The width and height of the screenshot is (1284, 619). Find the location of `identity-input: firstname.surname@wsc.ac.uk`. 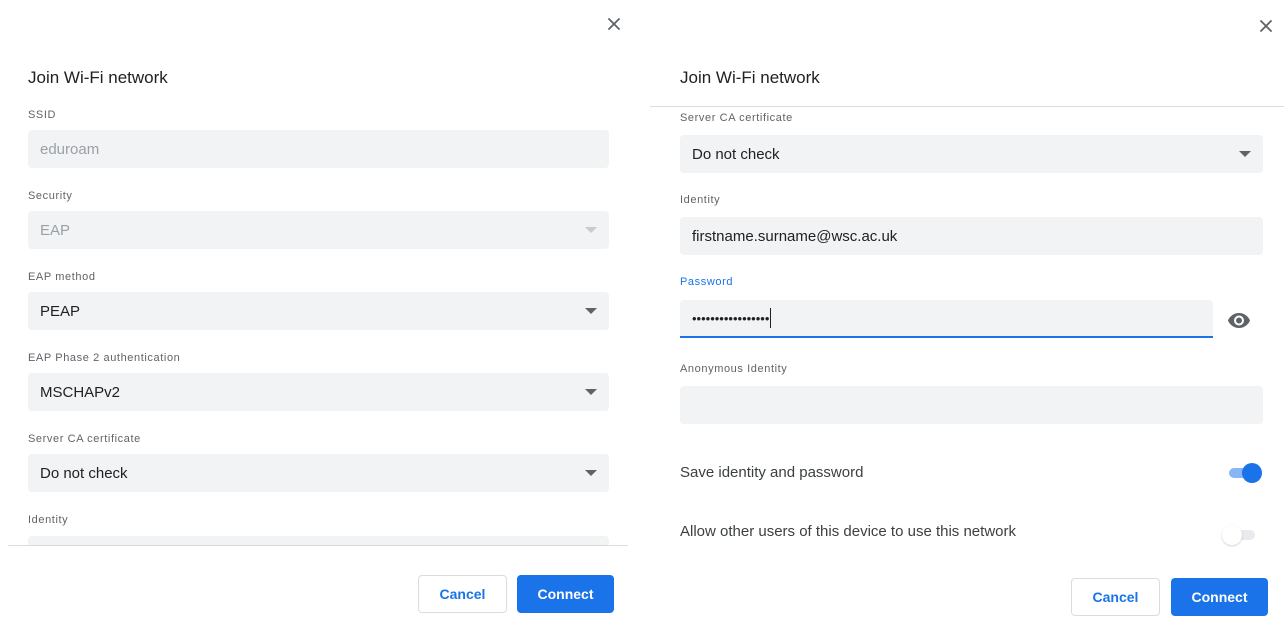

identity-input: firstname.surname@wsc.ac.uk is located at coordinates (971, 236).